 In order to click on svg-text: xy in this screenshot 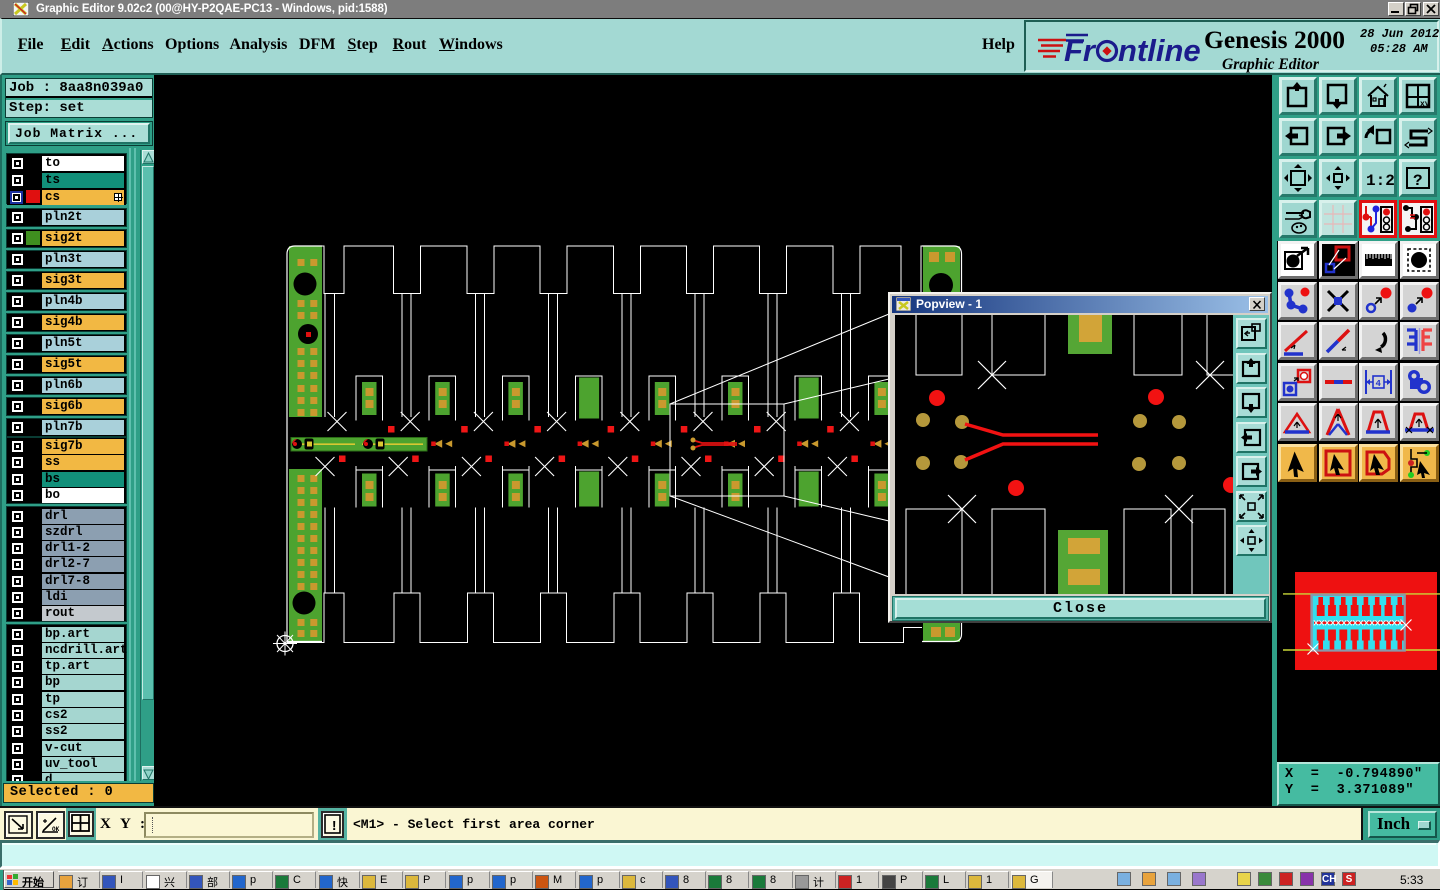, I will do `click(1425, 104)`.